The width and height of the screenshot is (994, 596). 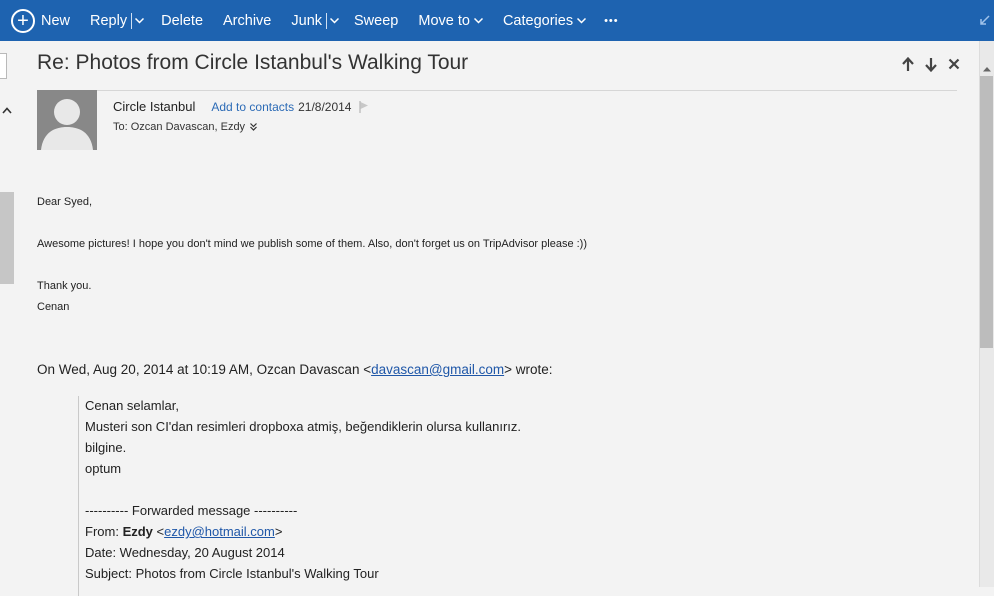 What do you see at coordinates (219, 531) in the screenshot?
I see `email-link: ezdy@hotmail.com` at bounding box center [219, 531].